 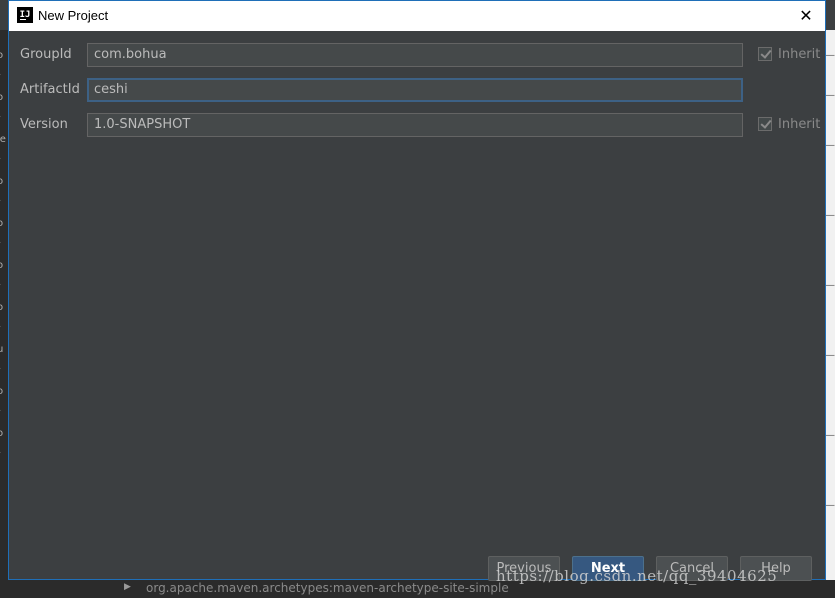 What do you see at coordinates (50, 89) in the screenshot?
I see `artifactid-label: ArtifactId` at bounding box center [50, 89].